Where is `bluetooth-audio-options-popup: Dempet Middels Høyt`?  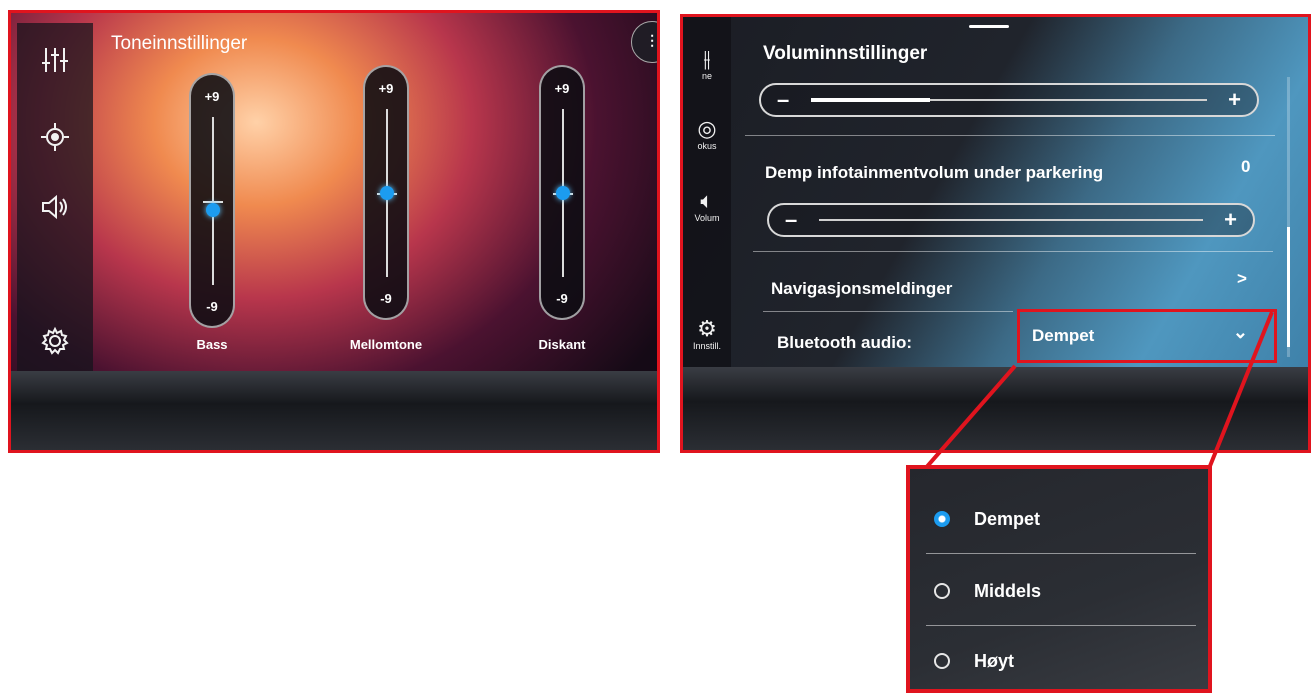 bluetooth-audio-options-popup: Dempet Middels Høyt is located at coordinates (1059, 579).